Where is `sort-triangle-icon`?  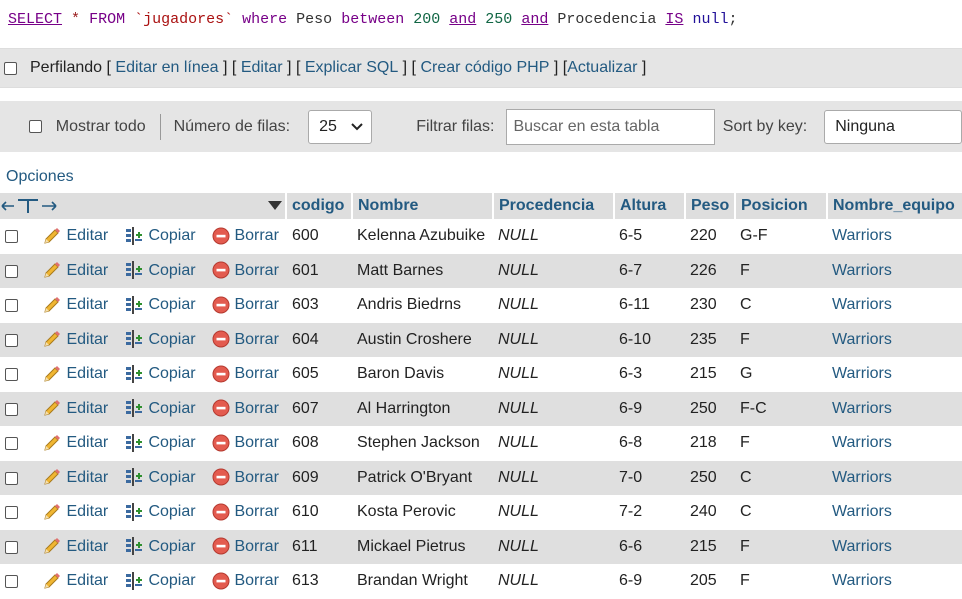 sort-triangle-icon is located at coordinates (275, 206).